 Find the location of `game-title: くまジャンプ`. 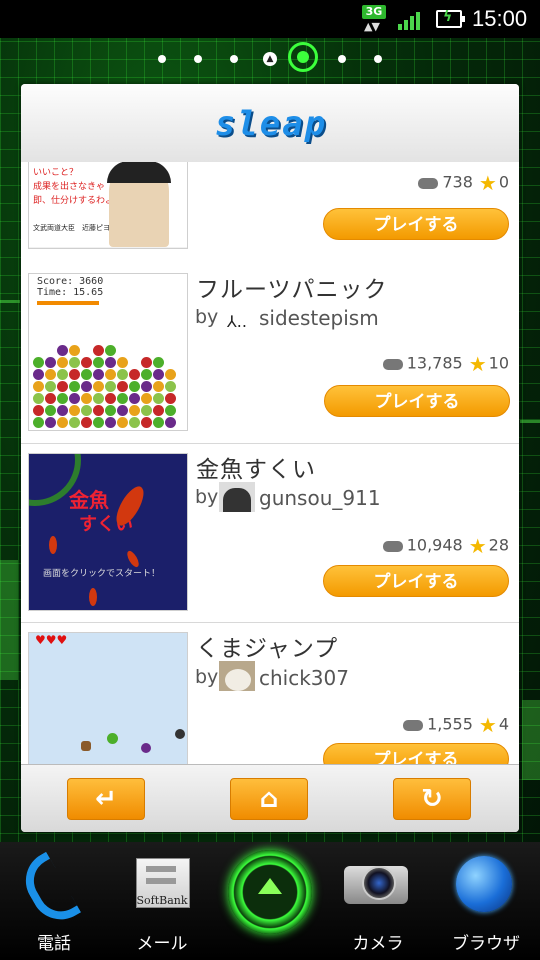

game-title: くまジャンプ is located at coordinates (267, 646).